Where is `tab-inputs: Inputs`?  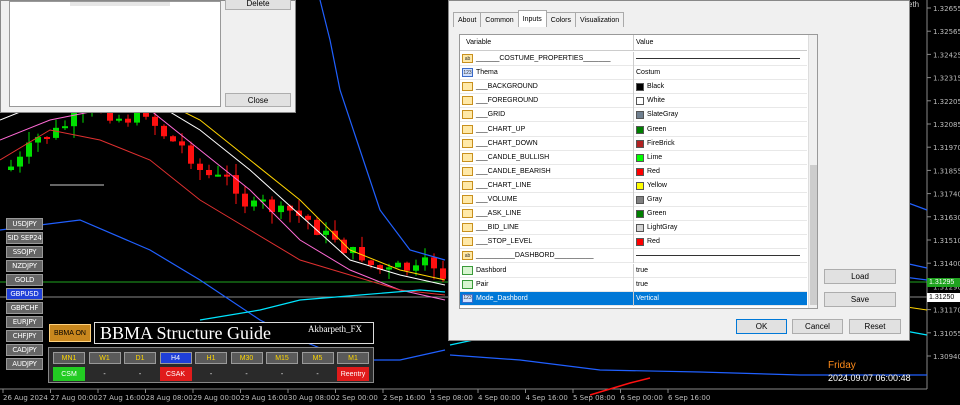 tab-inputs: Inputs is located at coordinates (532, 18).